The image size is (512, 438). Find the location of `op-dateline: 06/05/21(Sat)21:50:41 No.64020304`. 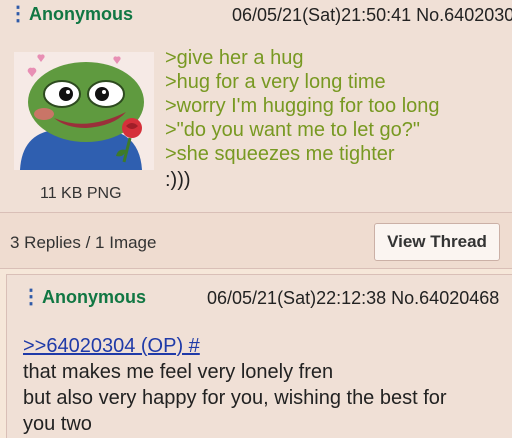

op-dateline: 06/05/21(Sat)21:50:41 No.64020304 is located at coordinates (372, 15).